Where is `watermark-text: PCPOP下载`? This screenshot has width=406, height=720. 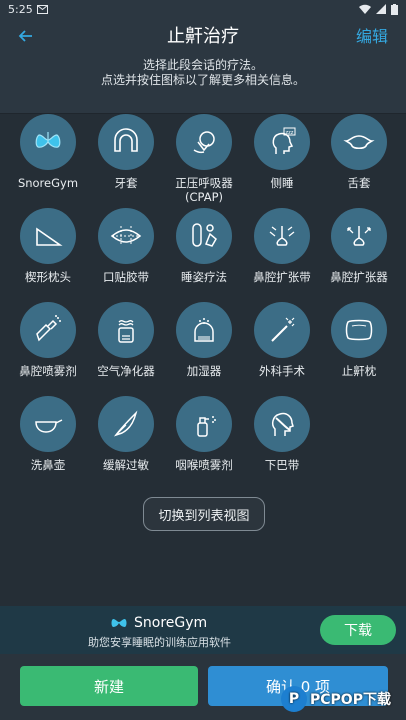 watermark-text: PCPOP下载 is located at coordinates (350, 700).